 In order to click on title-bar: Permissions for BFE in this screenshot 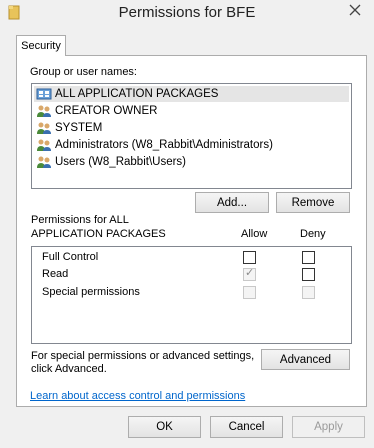, I will do `click(187, 14)`.